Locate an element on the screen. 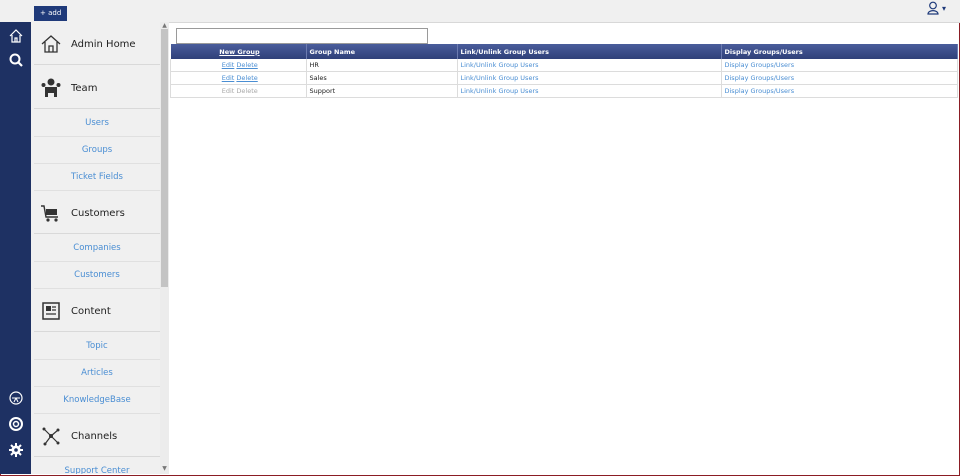 The height and width of the screenshot is (476, 960). search-icon is located at coordinates (16, 60).